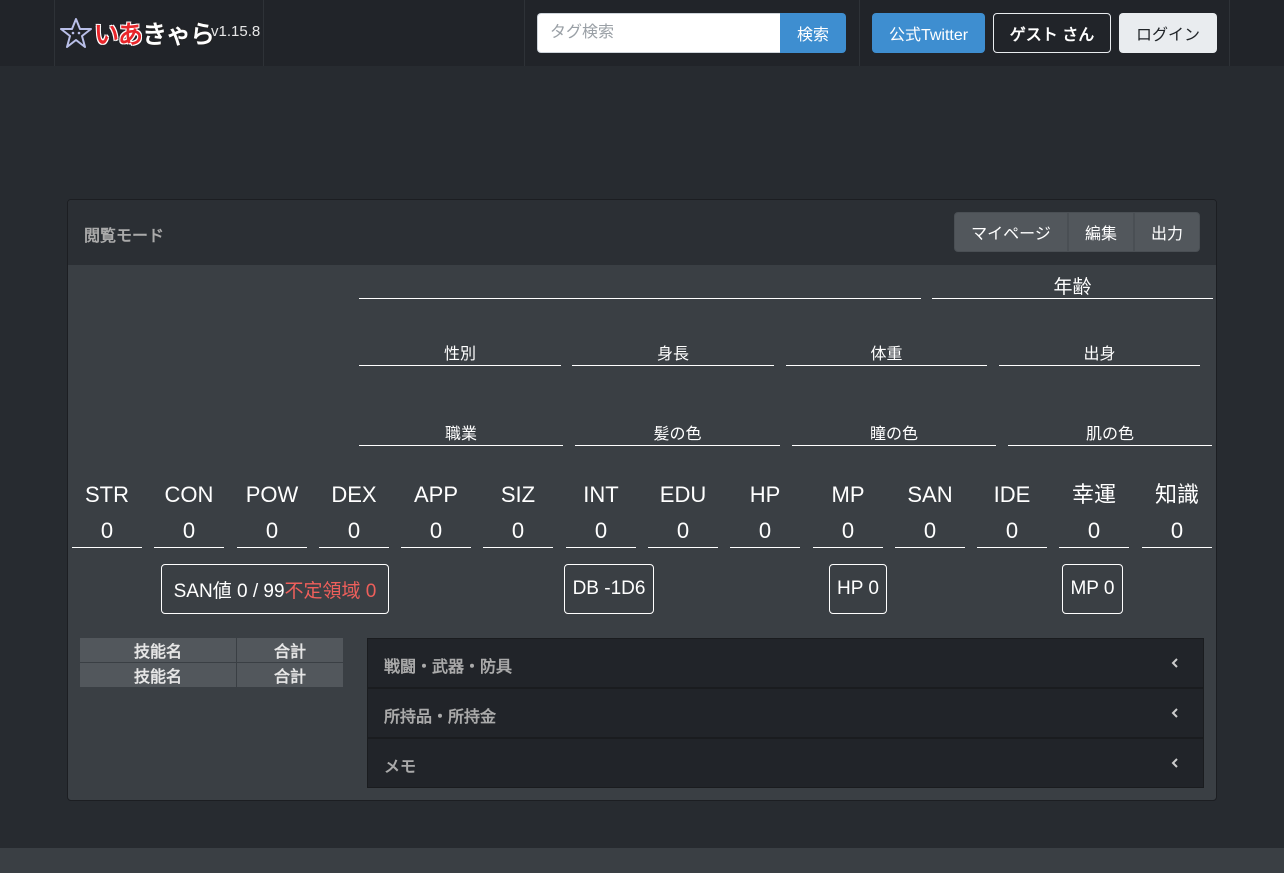 The width and height of the screenshot is (1284, 873). I want to click on skills-table: 技能名 合計 技能名 合計, so click(211, 663).